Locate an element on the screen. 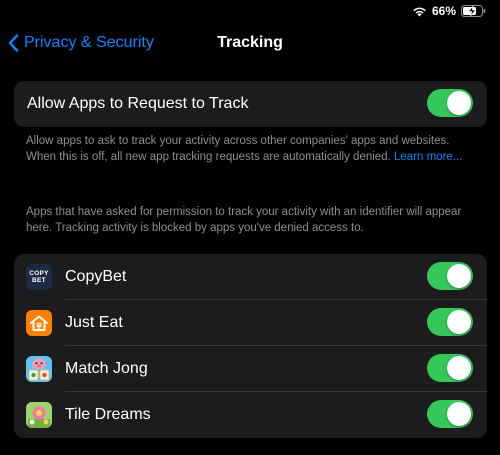 The width and height of the screenshot is (500, 455). app-row-copybet: COPY BET CopyBet is located at coordinates (250, 277).